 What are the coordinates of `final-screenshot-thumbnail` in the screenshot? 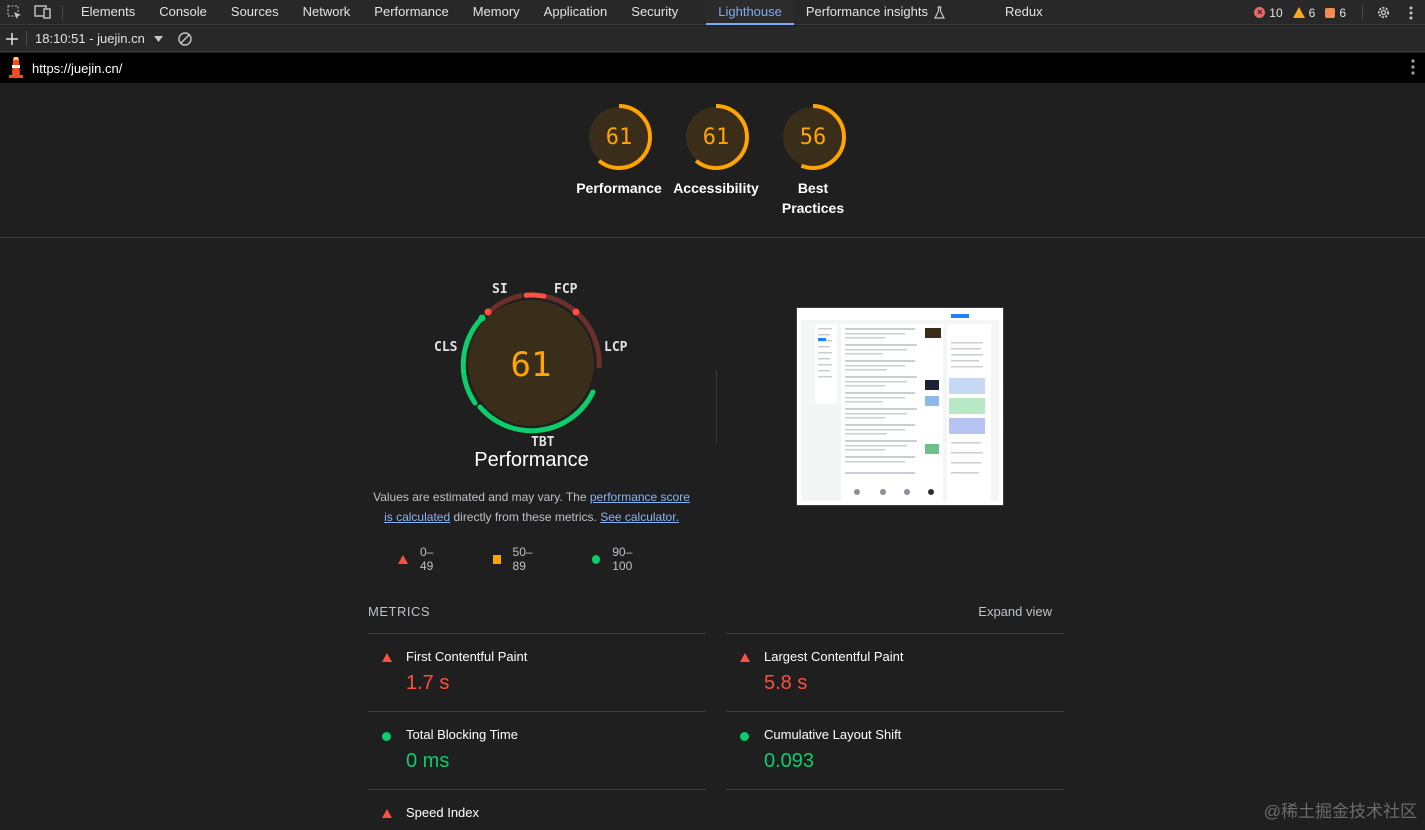 It's located at (900, 406).